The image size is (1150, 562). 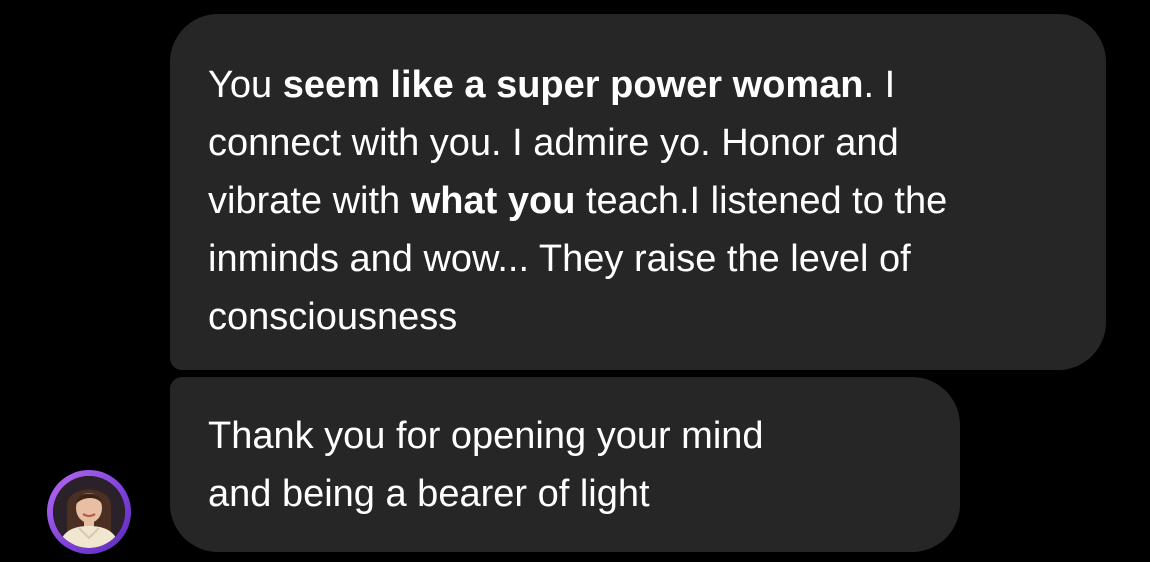 What do you see at coordinates (552, 85) in the screenshot?
I see `message-line: You seem like a super power woman. I` at bounding box center [552, 85].